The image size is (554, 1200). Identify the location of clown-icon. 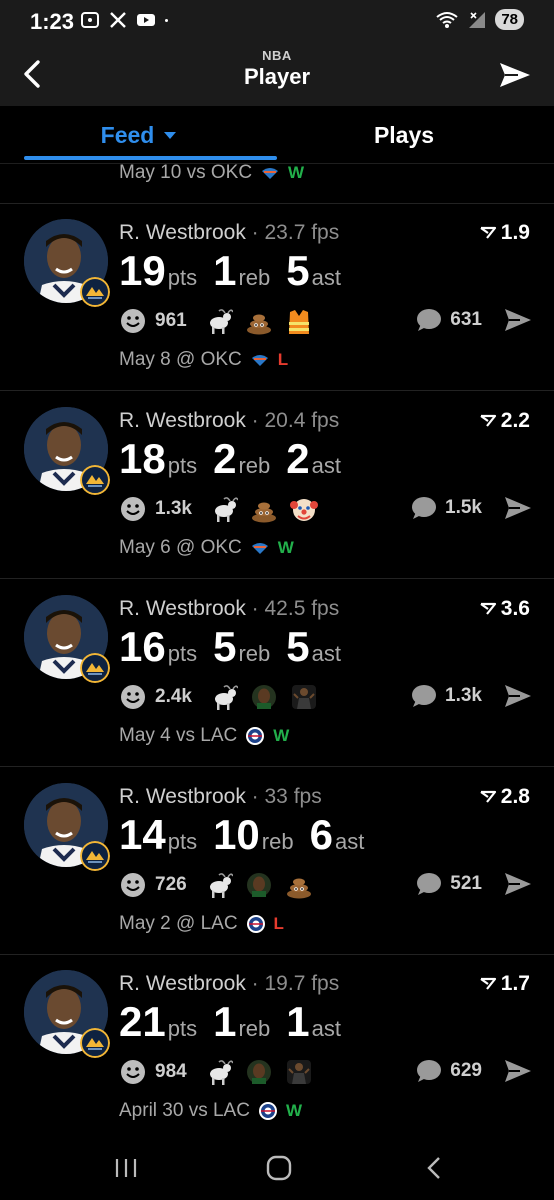
(303, 509).